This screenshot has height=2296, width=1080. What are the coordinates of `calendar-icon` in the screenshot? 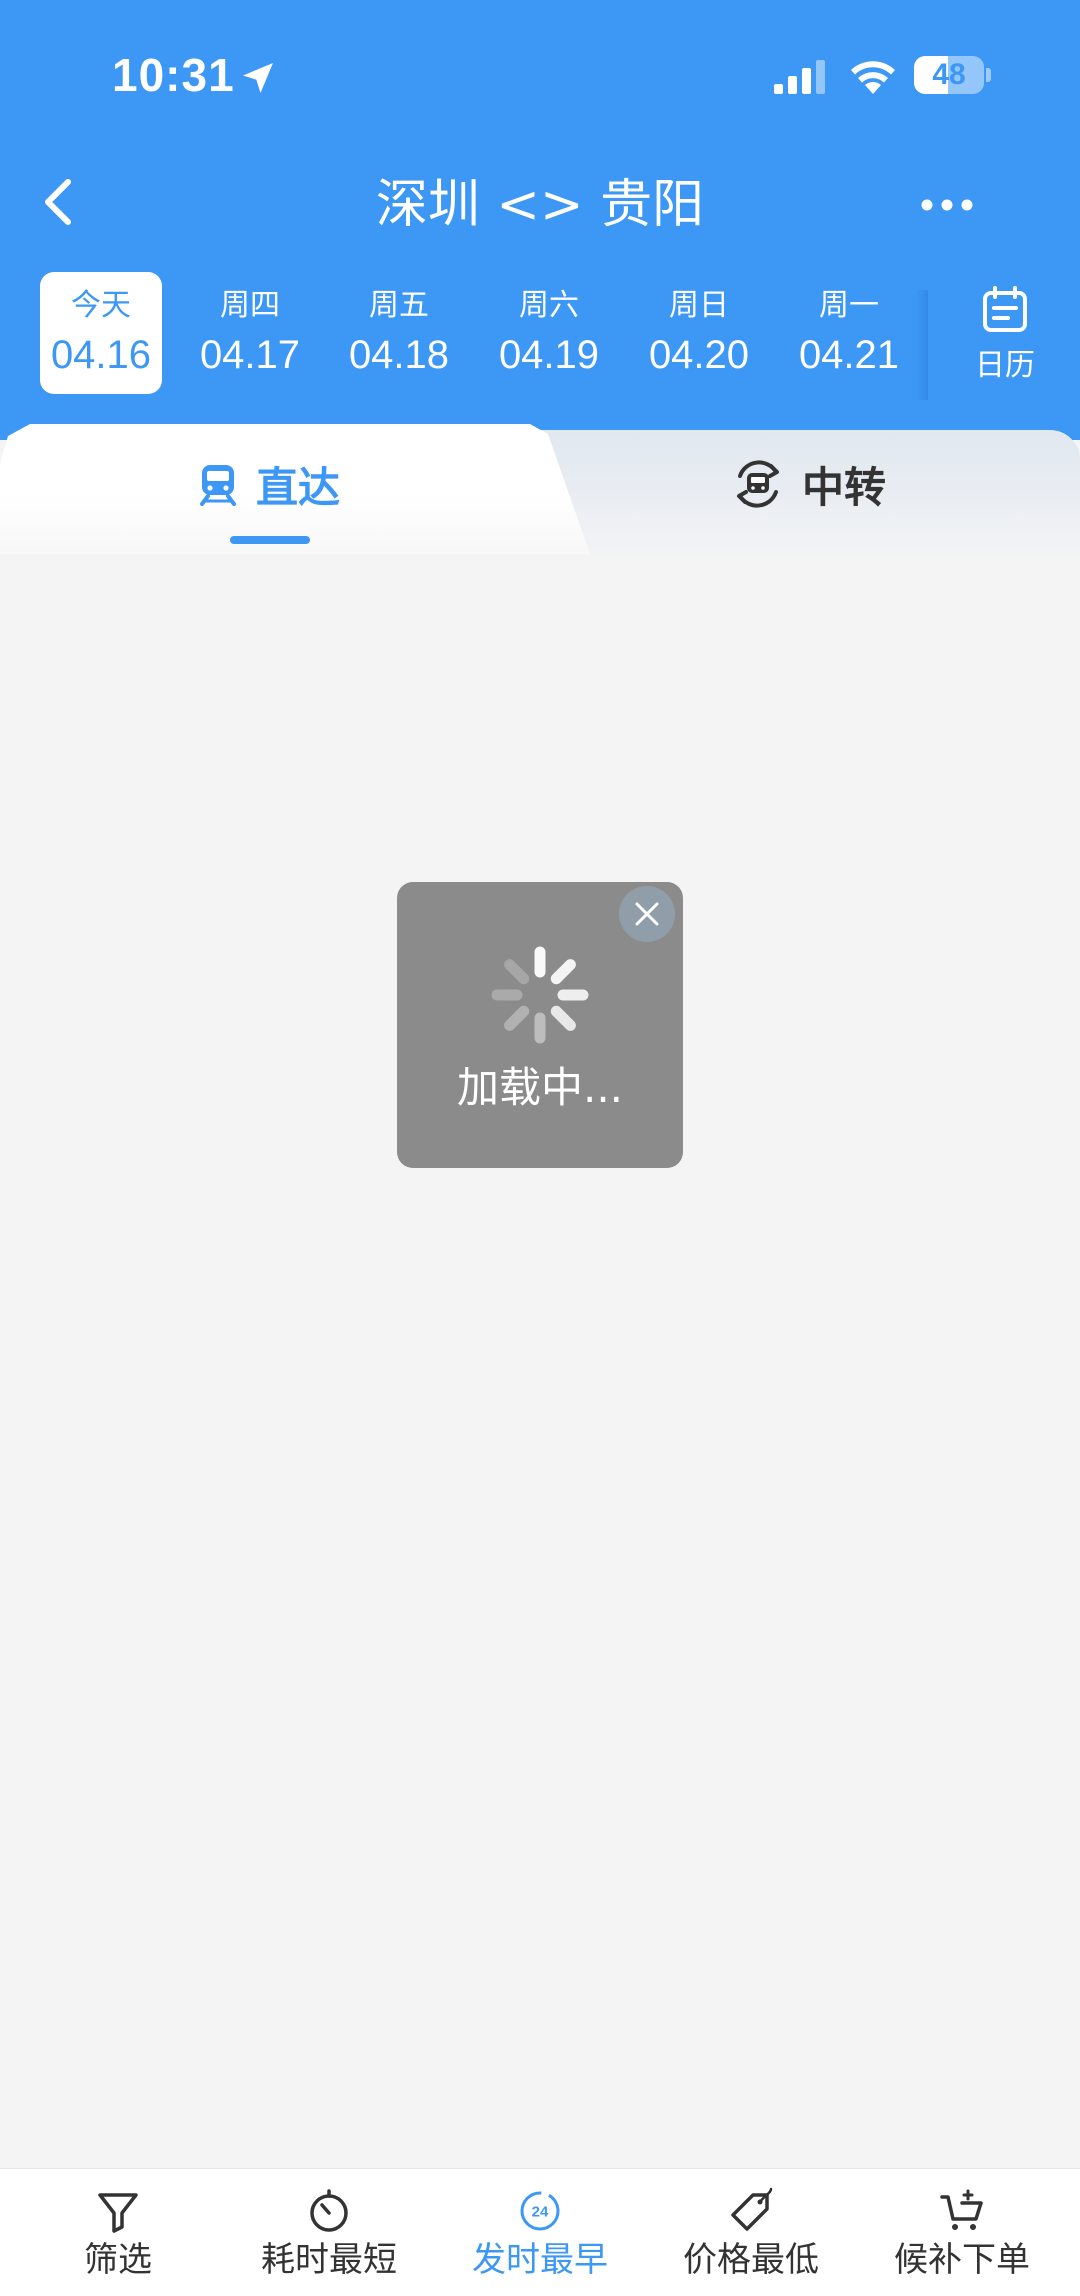 It's located at (1005, 309).